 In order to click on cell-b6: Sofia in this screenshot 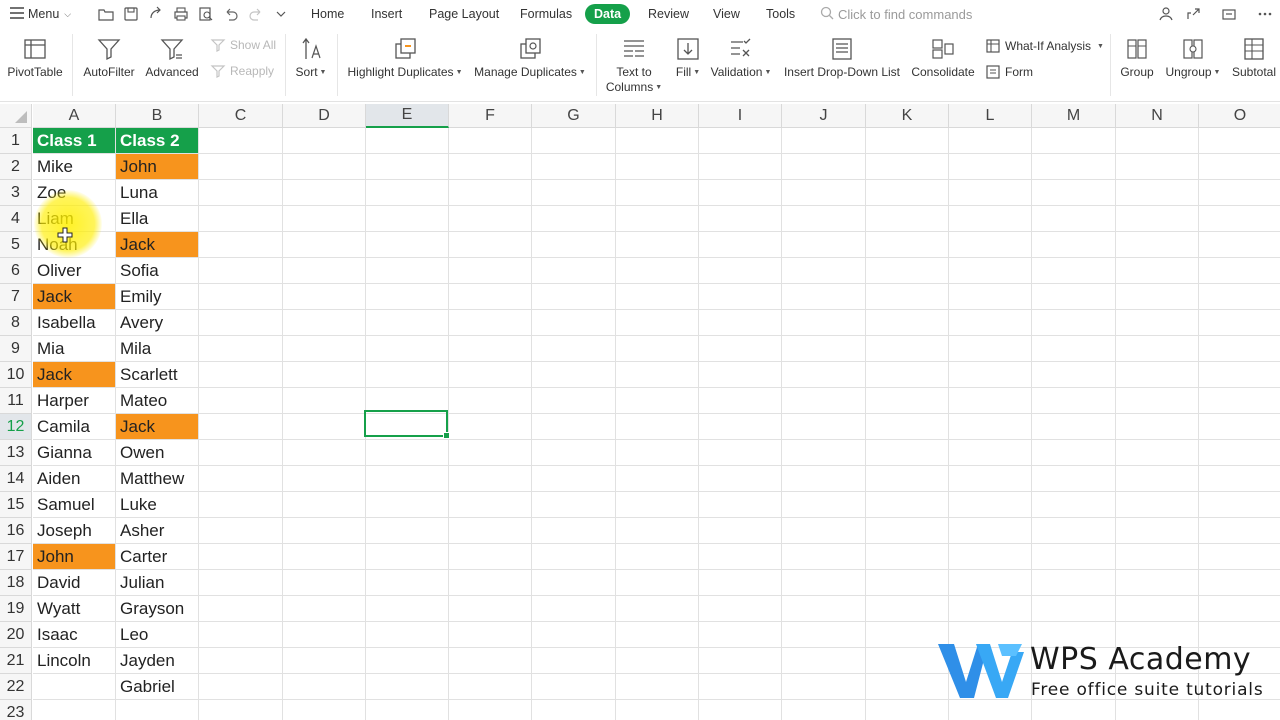, I will do `click(157, 271)`.